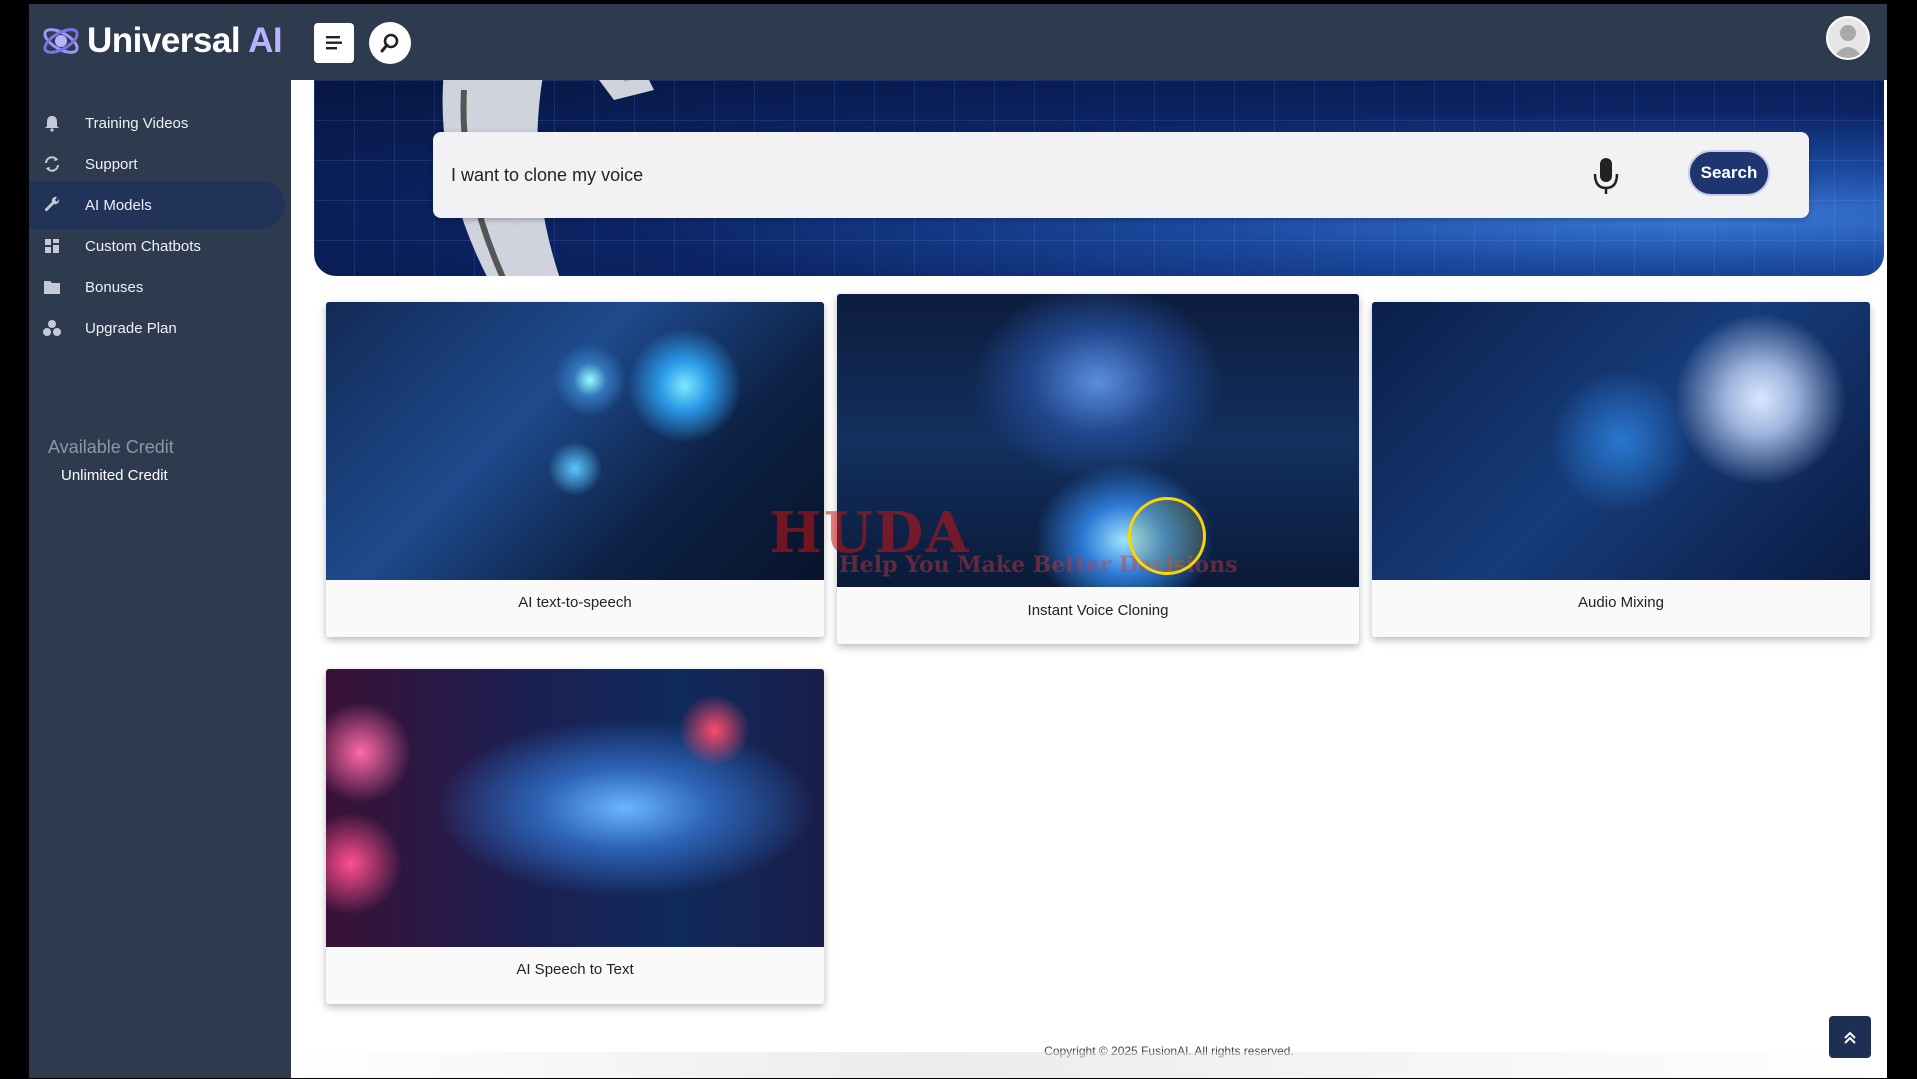 This screenshot has height=1079, width=1917. What do you see at coordinates (1729, 173) in the screenshot?
I see `search-button: Search` at bounding box center [1729, 173].